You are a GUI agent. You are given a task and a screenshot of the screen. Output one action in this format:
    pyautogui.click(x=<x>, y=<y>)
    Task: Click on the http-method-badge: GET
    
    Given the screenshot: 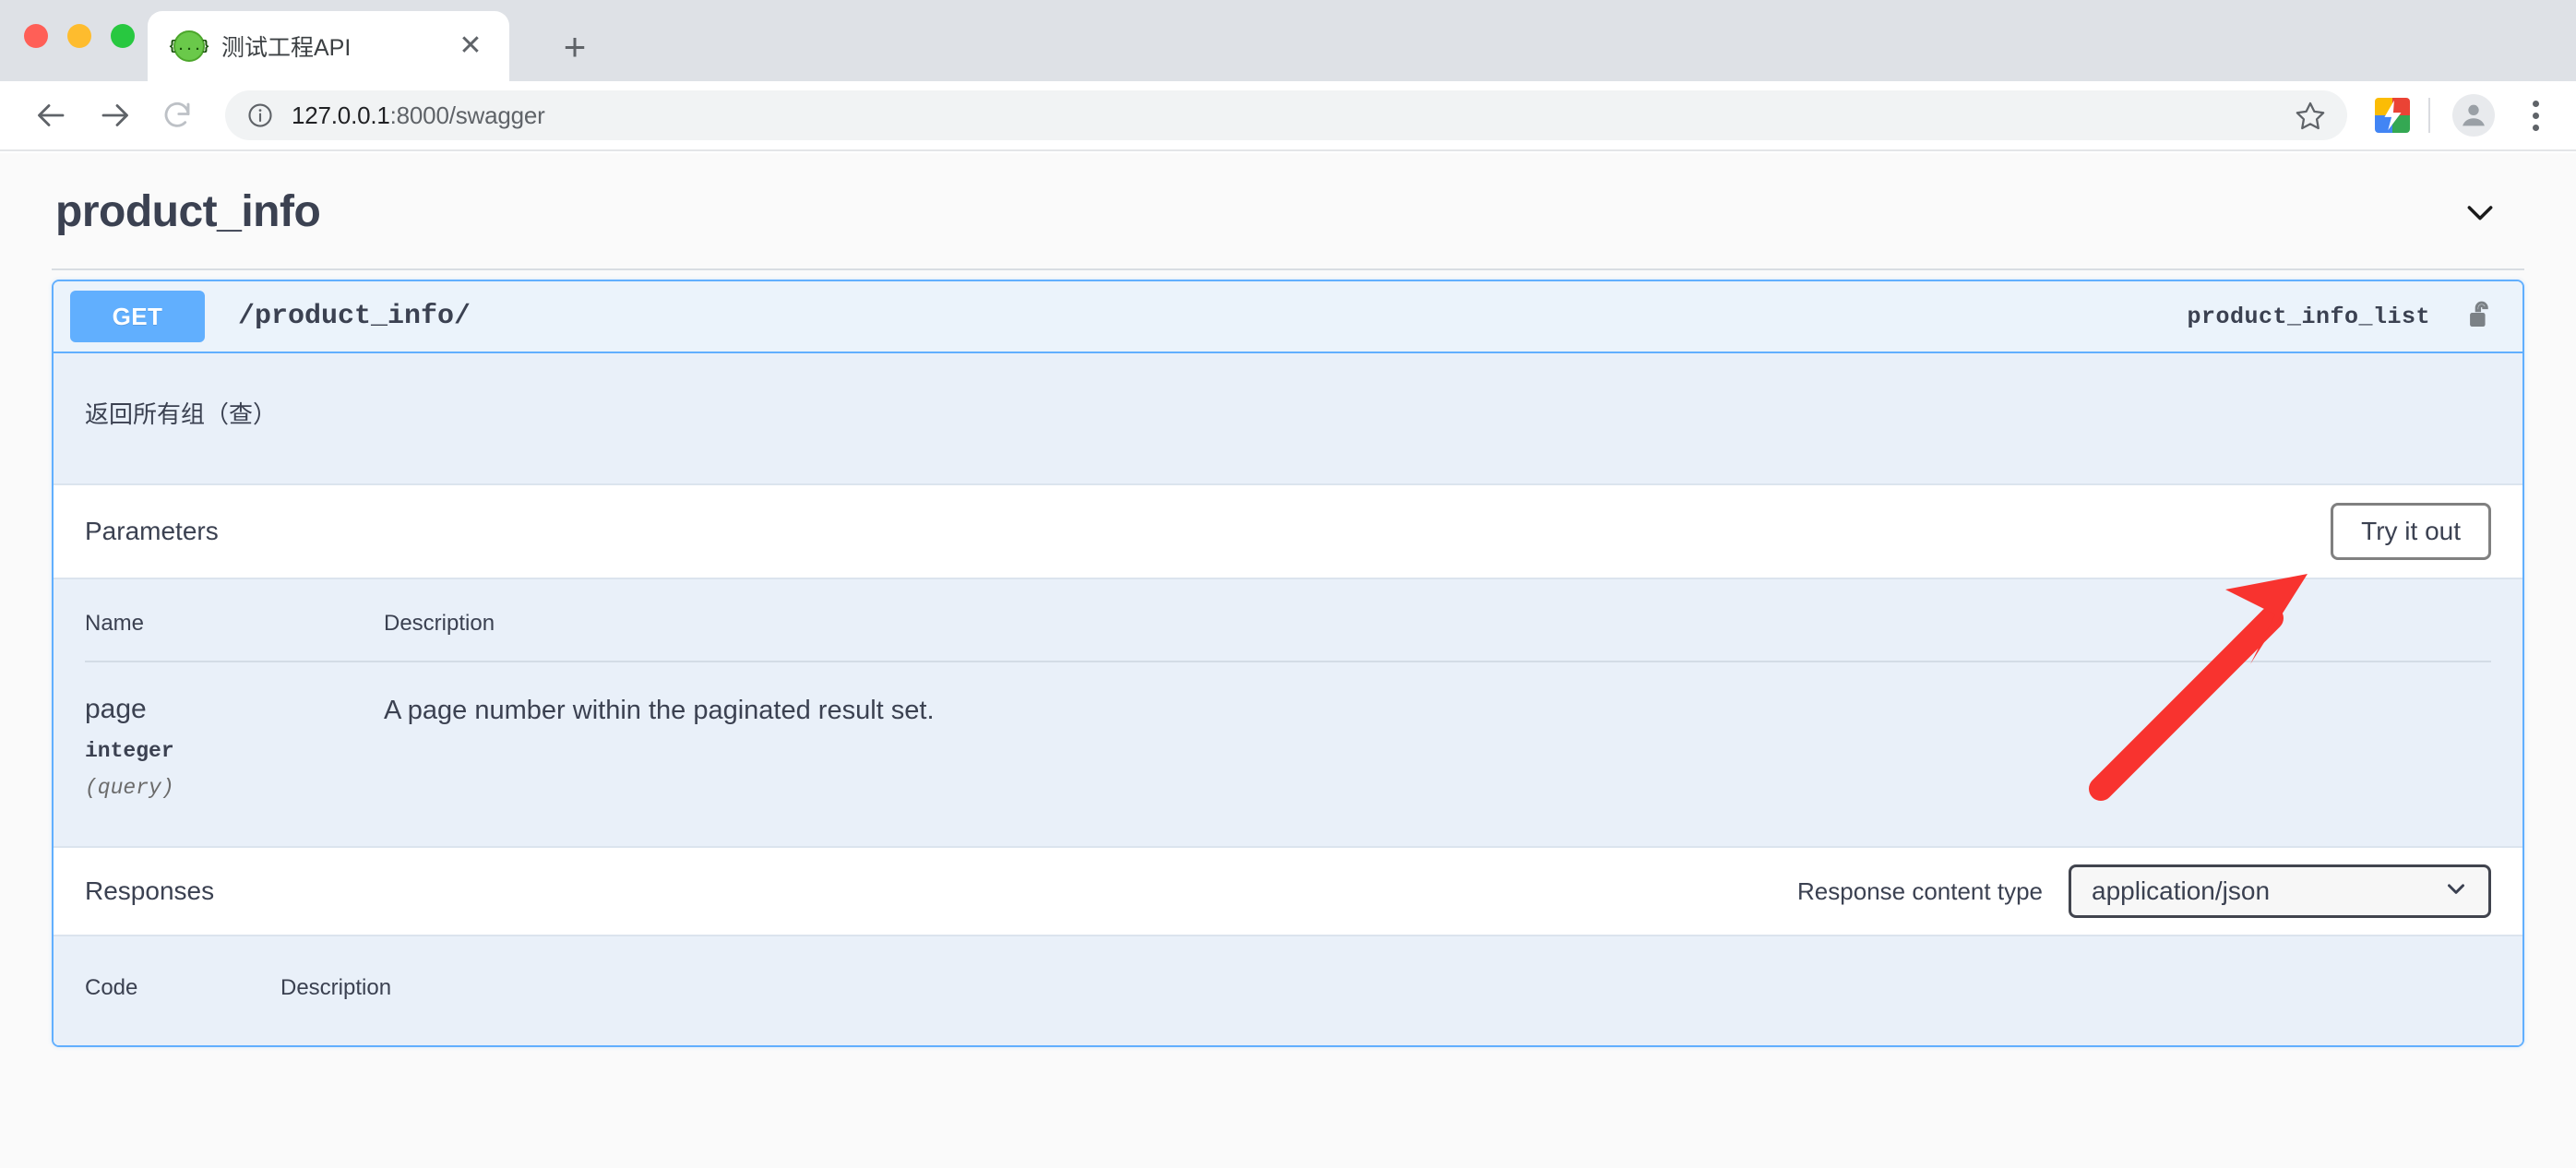 What is the action you would take?
    pyautogui.click(x=137, y=317)
    